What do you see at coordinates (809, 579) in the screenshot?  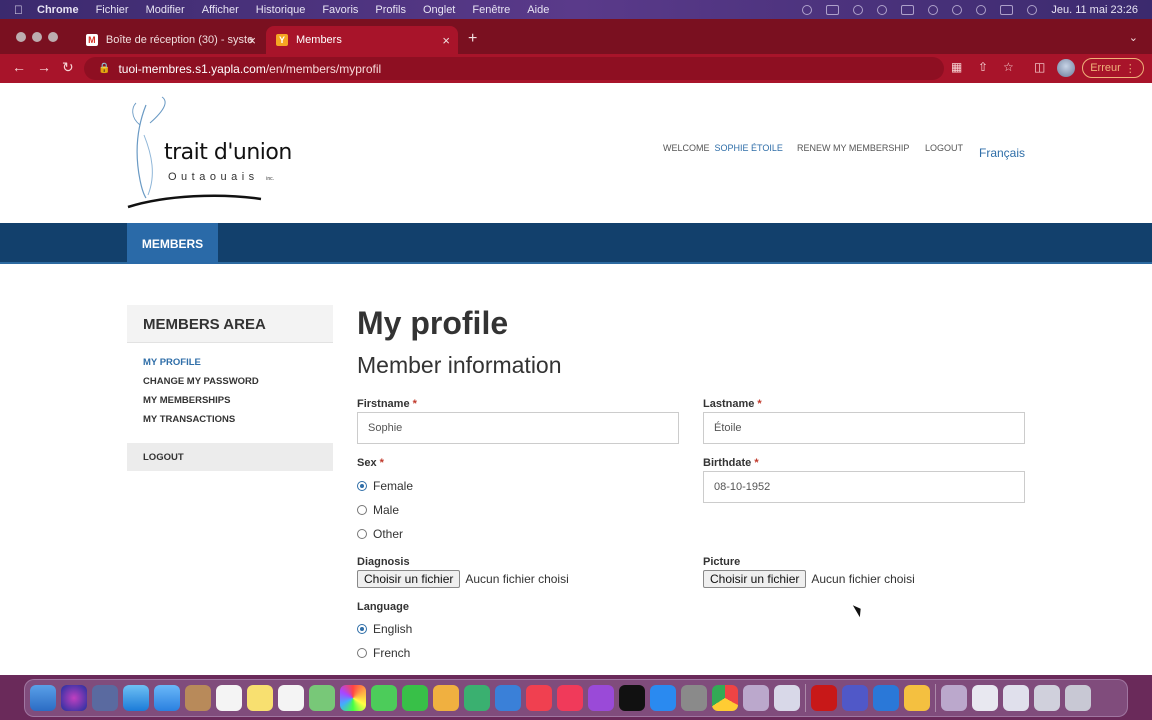 I see `picture-file-input: Choisir un fichier Aucun fichier choisi` at bounding box center [809, 579].